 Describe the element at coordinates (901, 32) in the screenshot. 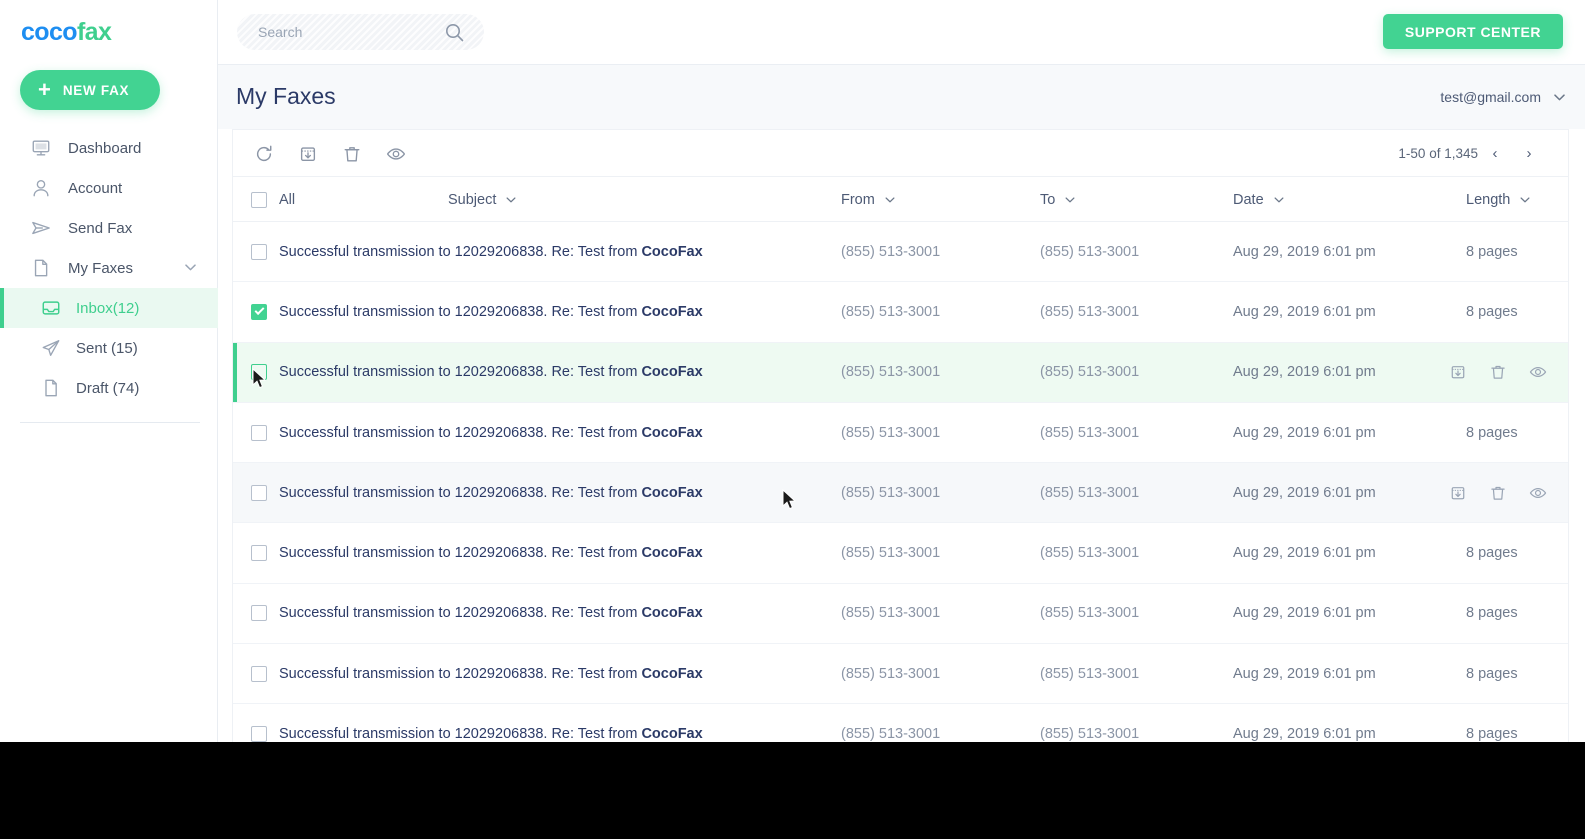

I see `top-bar: SUPPORT CENTER` at that location.